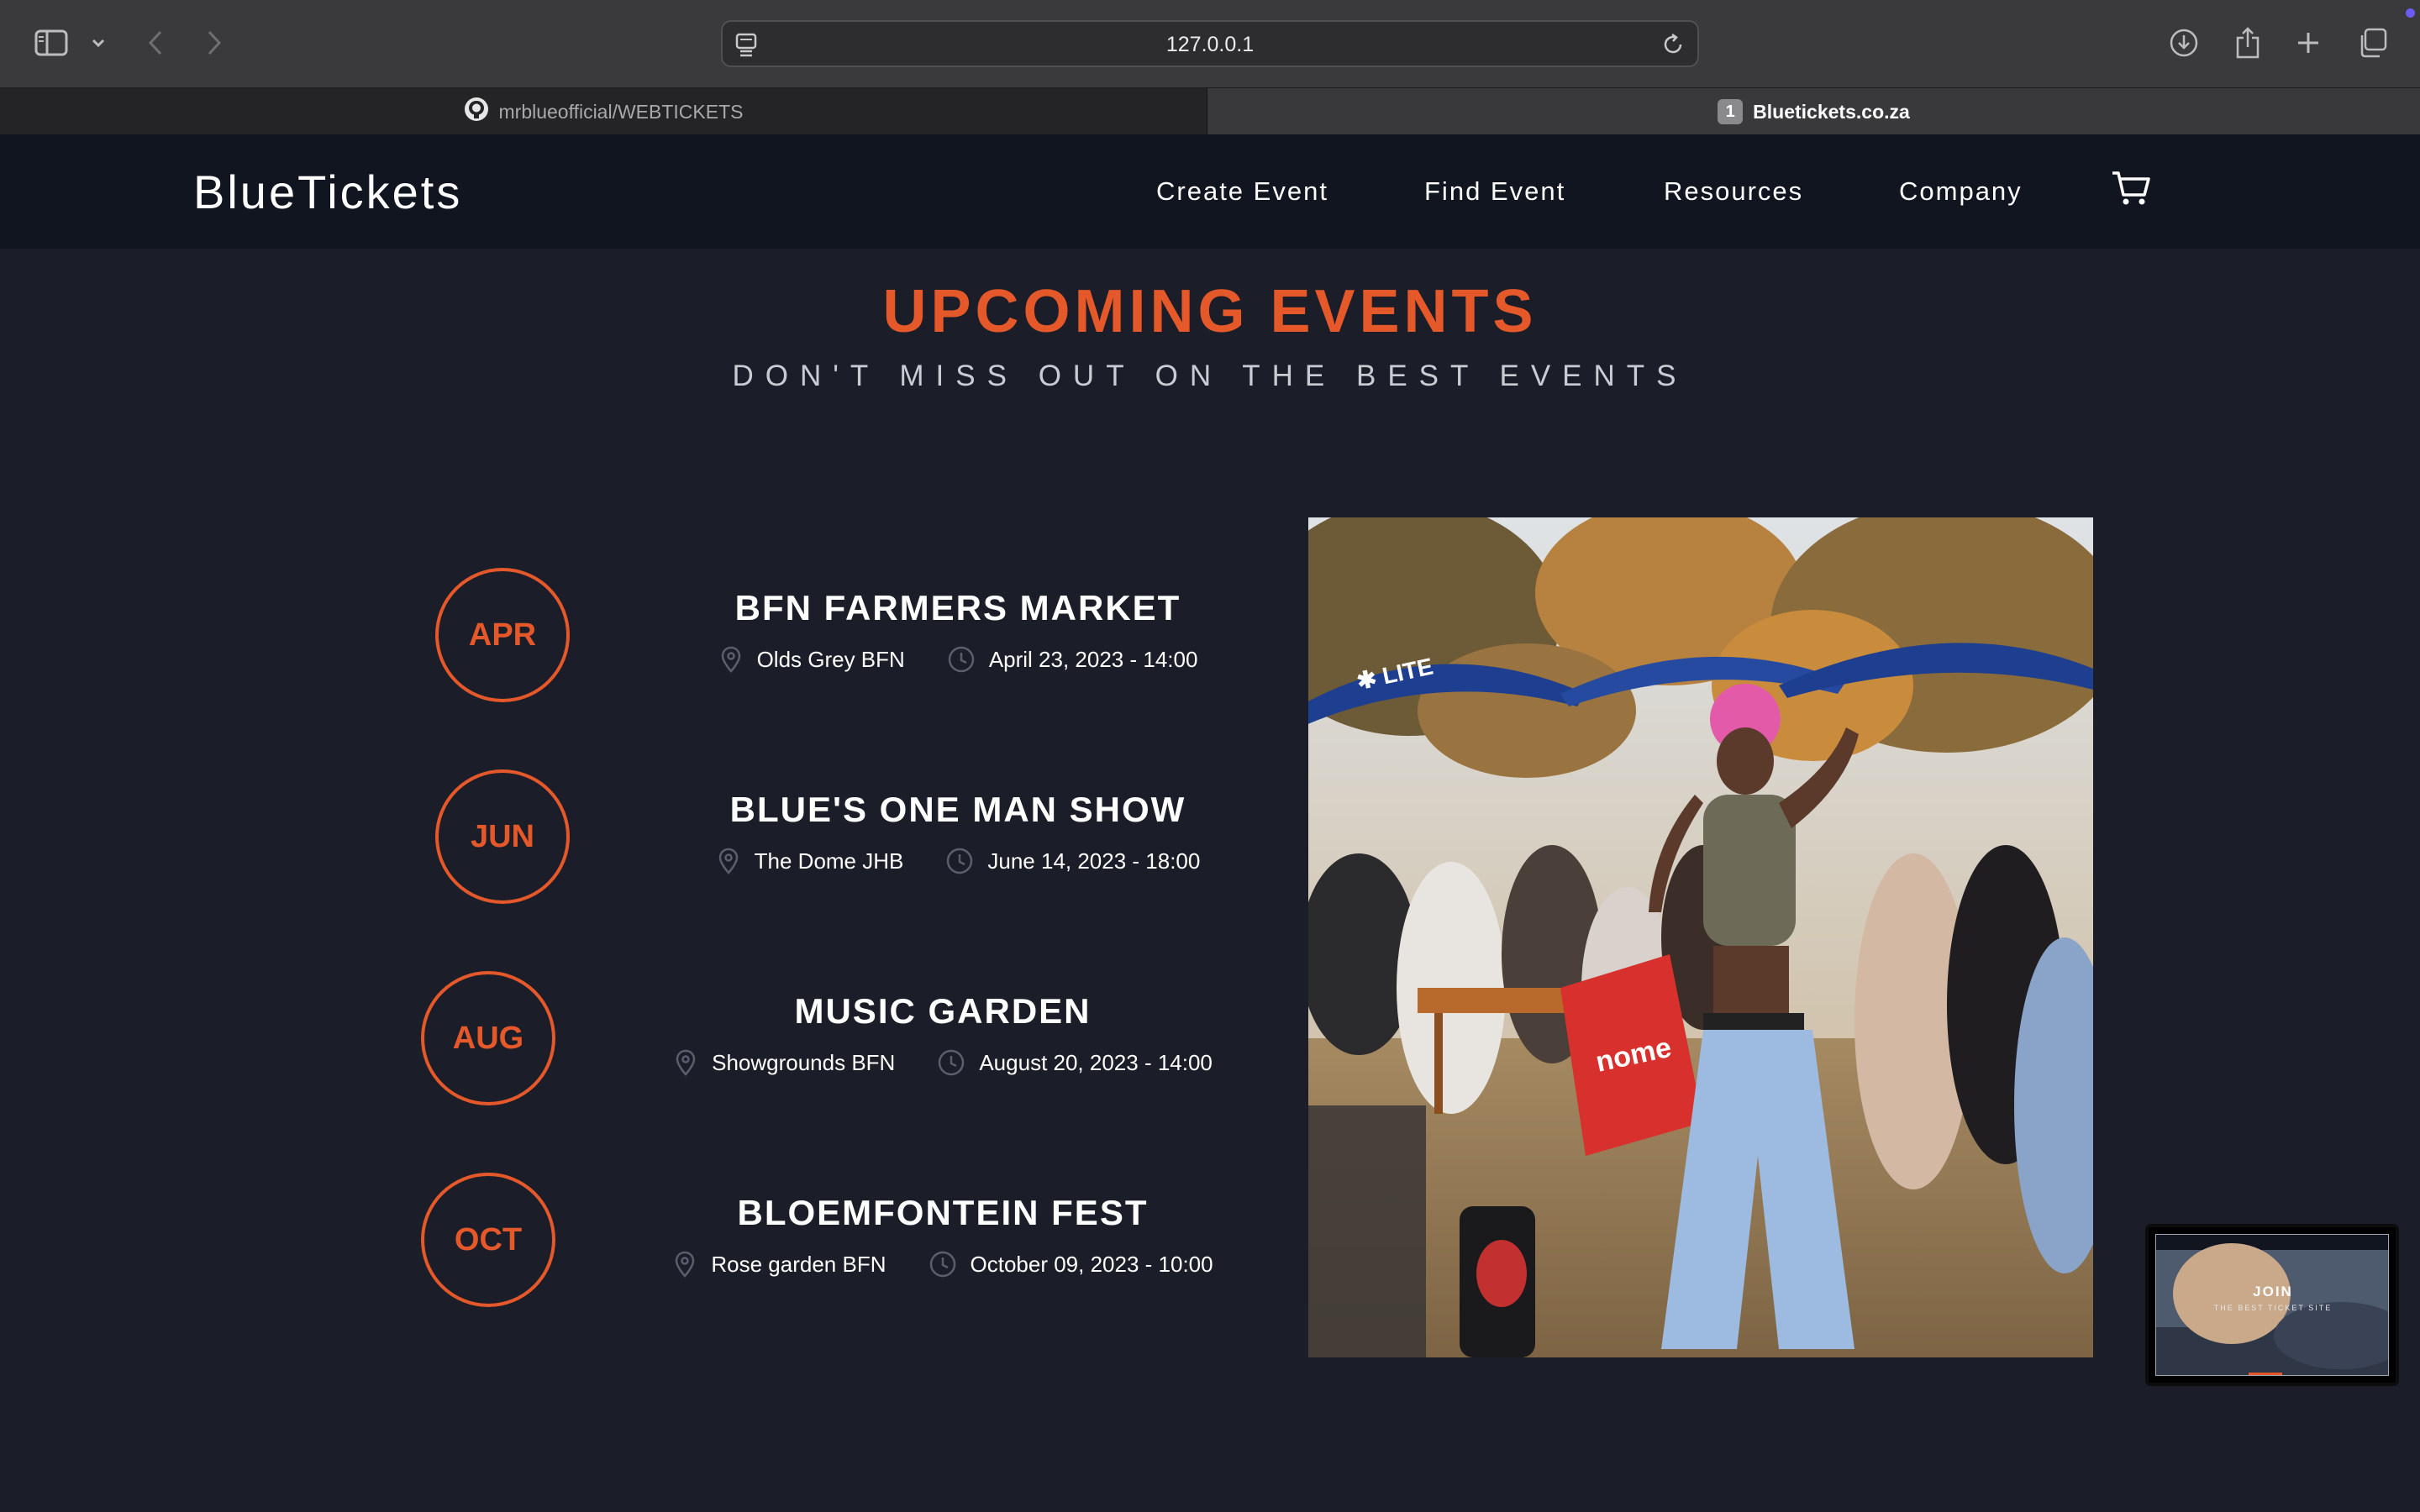  I want to click on event-datetime: June 14, 2023 - 18:00, so click(1094, 861).